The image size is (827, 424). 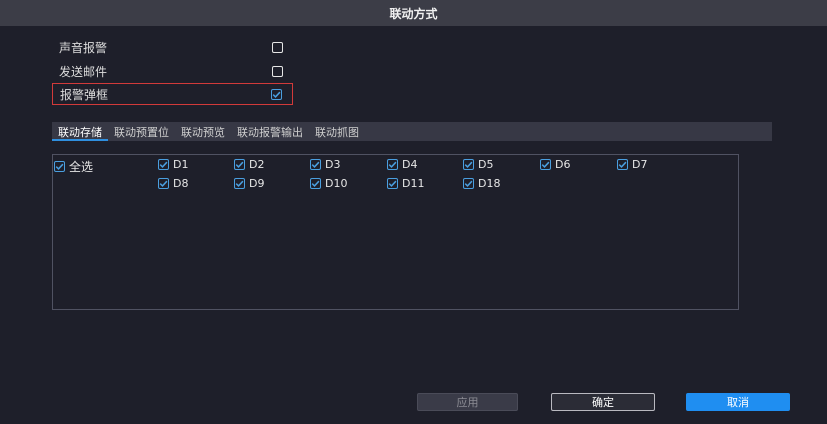 I want to click on channel-item: D10, so click(x=328, y=183).